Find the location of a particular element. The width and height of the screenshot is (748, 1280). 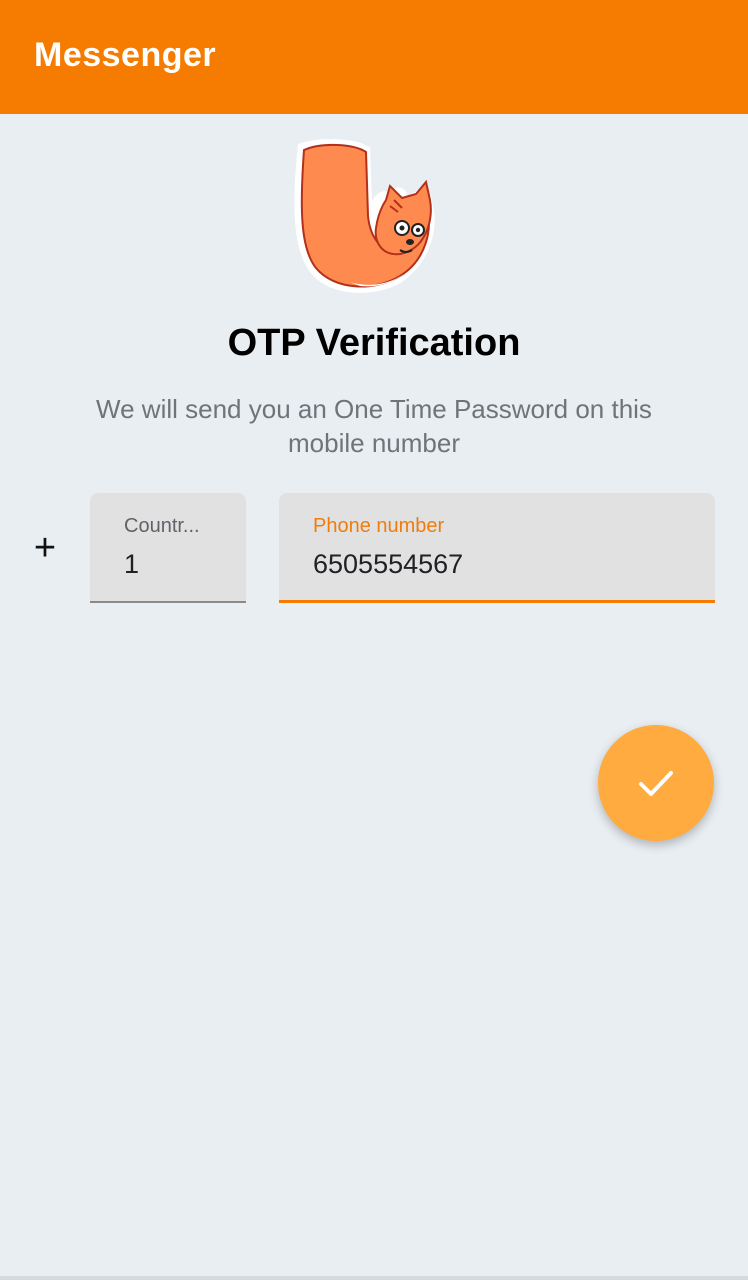

country-code-value: 1 is located at coordinates (131, 564).